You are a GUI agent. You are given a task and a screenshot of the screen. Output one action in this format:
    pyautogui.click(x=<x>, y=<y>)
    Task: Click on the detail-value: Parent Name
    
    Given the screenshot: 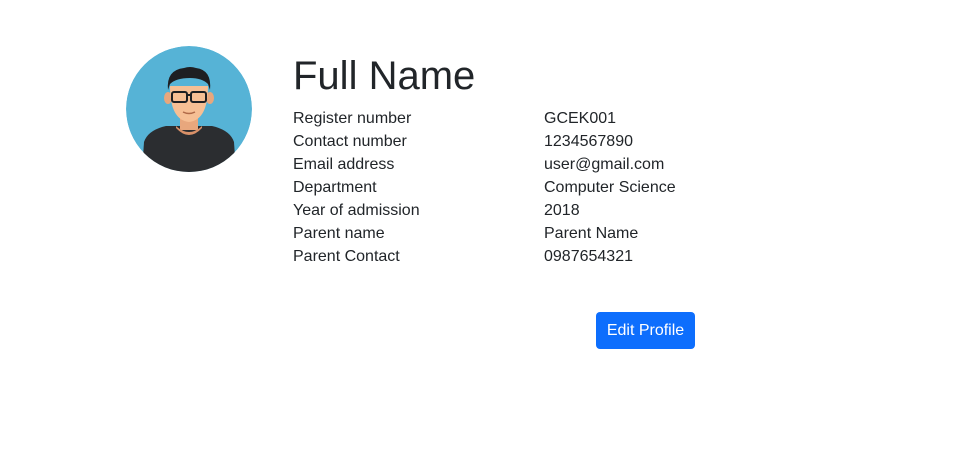 What is the action you would take?
    pyautogui.click(x=591, y=233)
    